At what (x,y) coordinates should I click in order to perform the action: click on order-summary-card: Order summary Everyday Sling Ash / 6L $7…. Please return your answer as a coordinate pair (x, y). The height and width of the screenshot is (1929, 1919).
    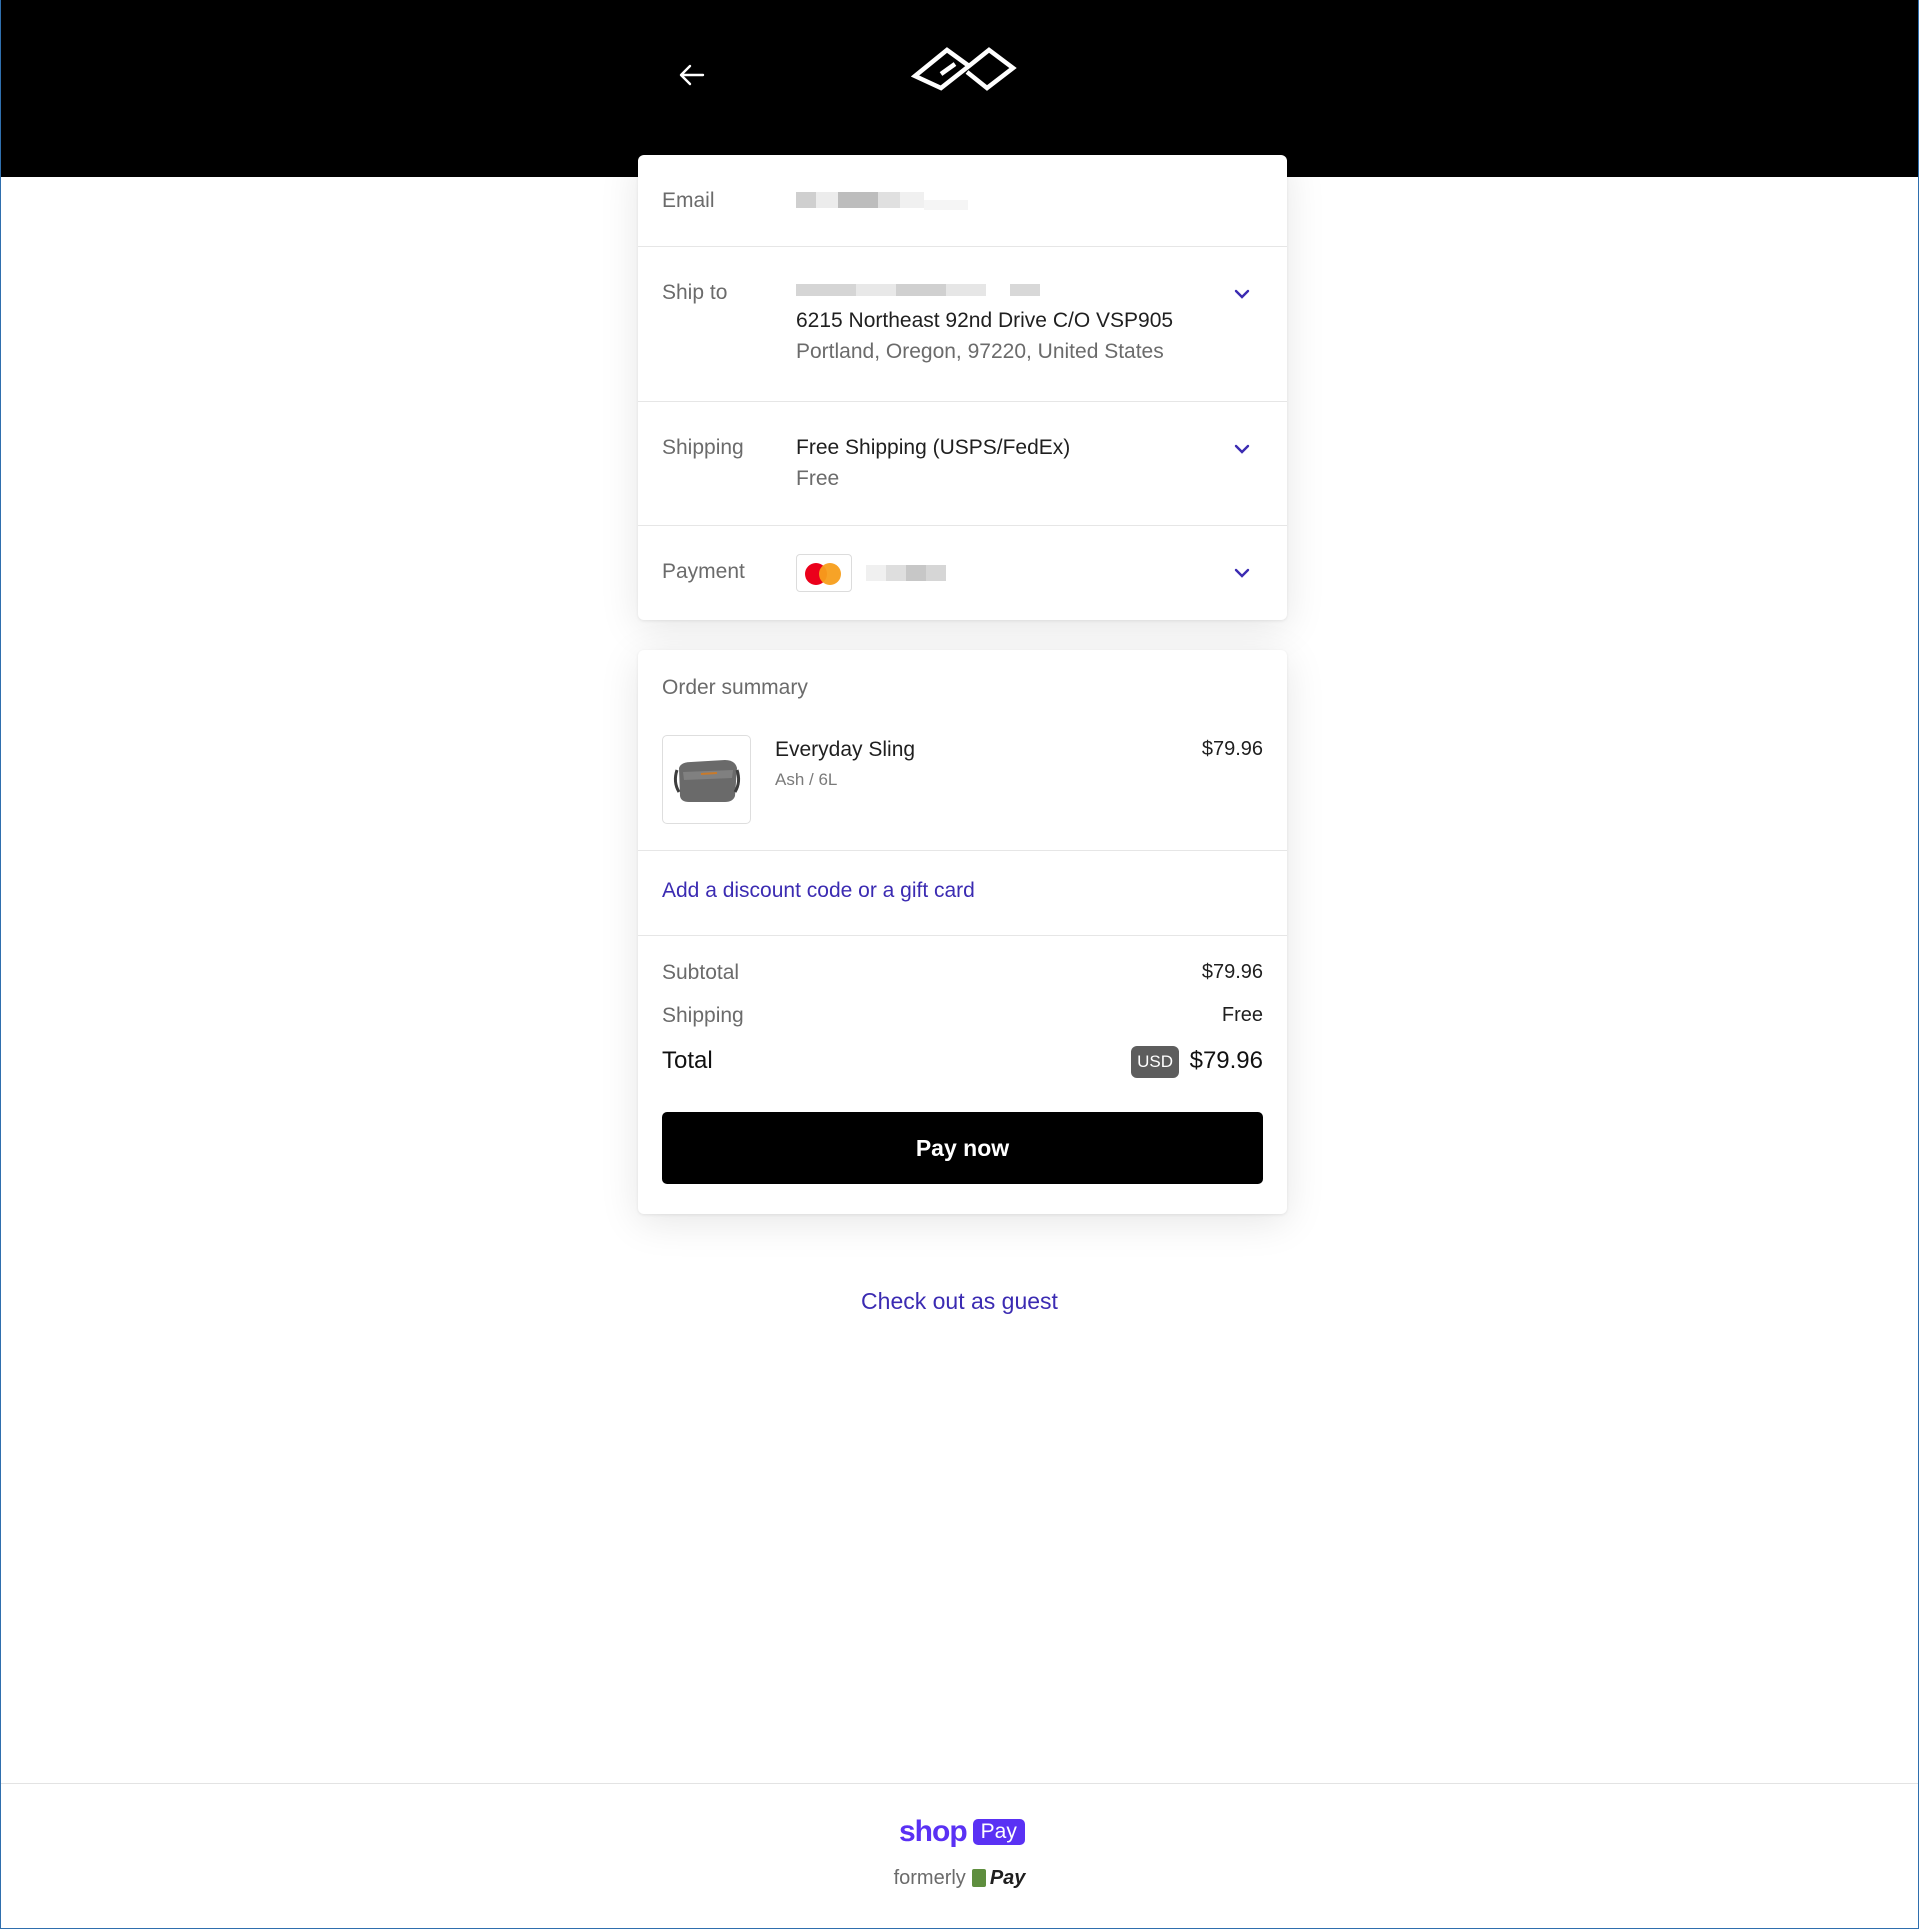
    Looking at the image, I should click on (962, 932).